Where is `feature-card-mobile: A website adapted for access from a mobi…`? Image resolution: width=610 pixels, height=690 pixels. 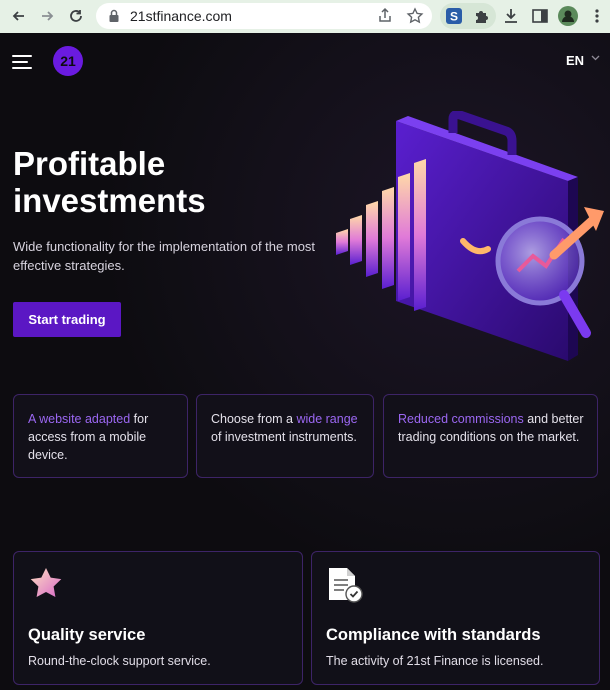
feature-card-mobile: A website adapted for access from a mobi… is located at coordinates (100, 436).